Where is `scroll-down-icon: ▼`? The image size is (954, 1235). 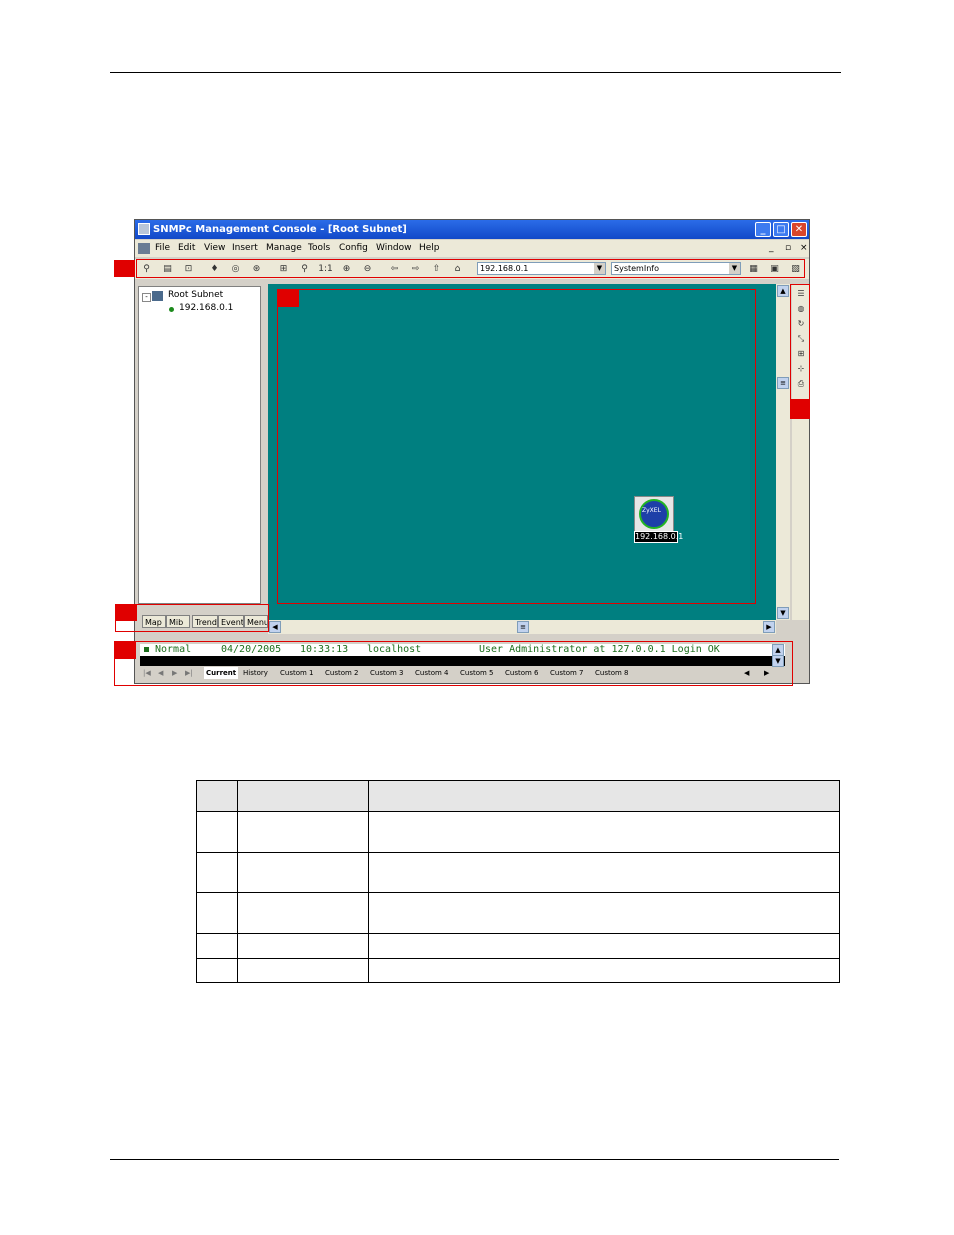
scroll-down-icon: ▼ is located at coordinates (783, 613).